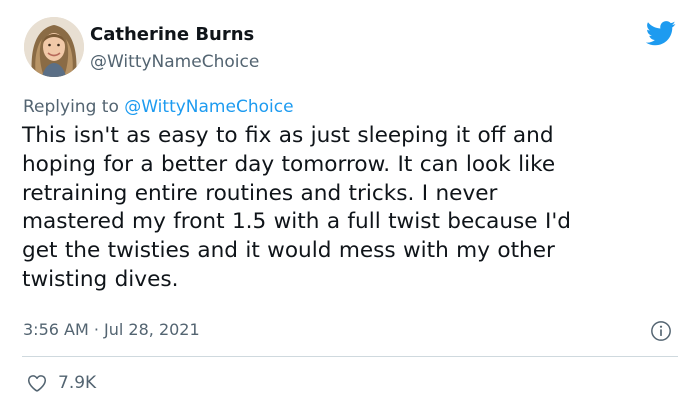 The height and width of the screenshot is (411, 700). Describe the element at coordinates (661, 33) in the screenshot. I see `twitter-bird-icon` at that location.